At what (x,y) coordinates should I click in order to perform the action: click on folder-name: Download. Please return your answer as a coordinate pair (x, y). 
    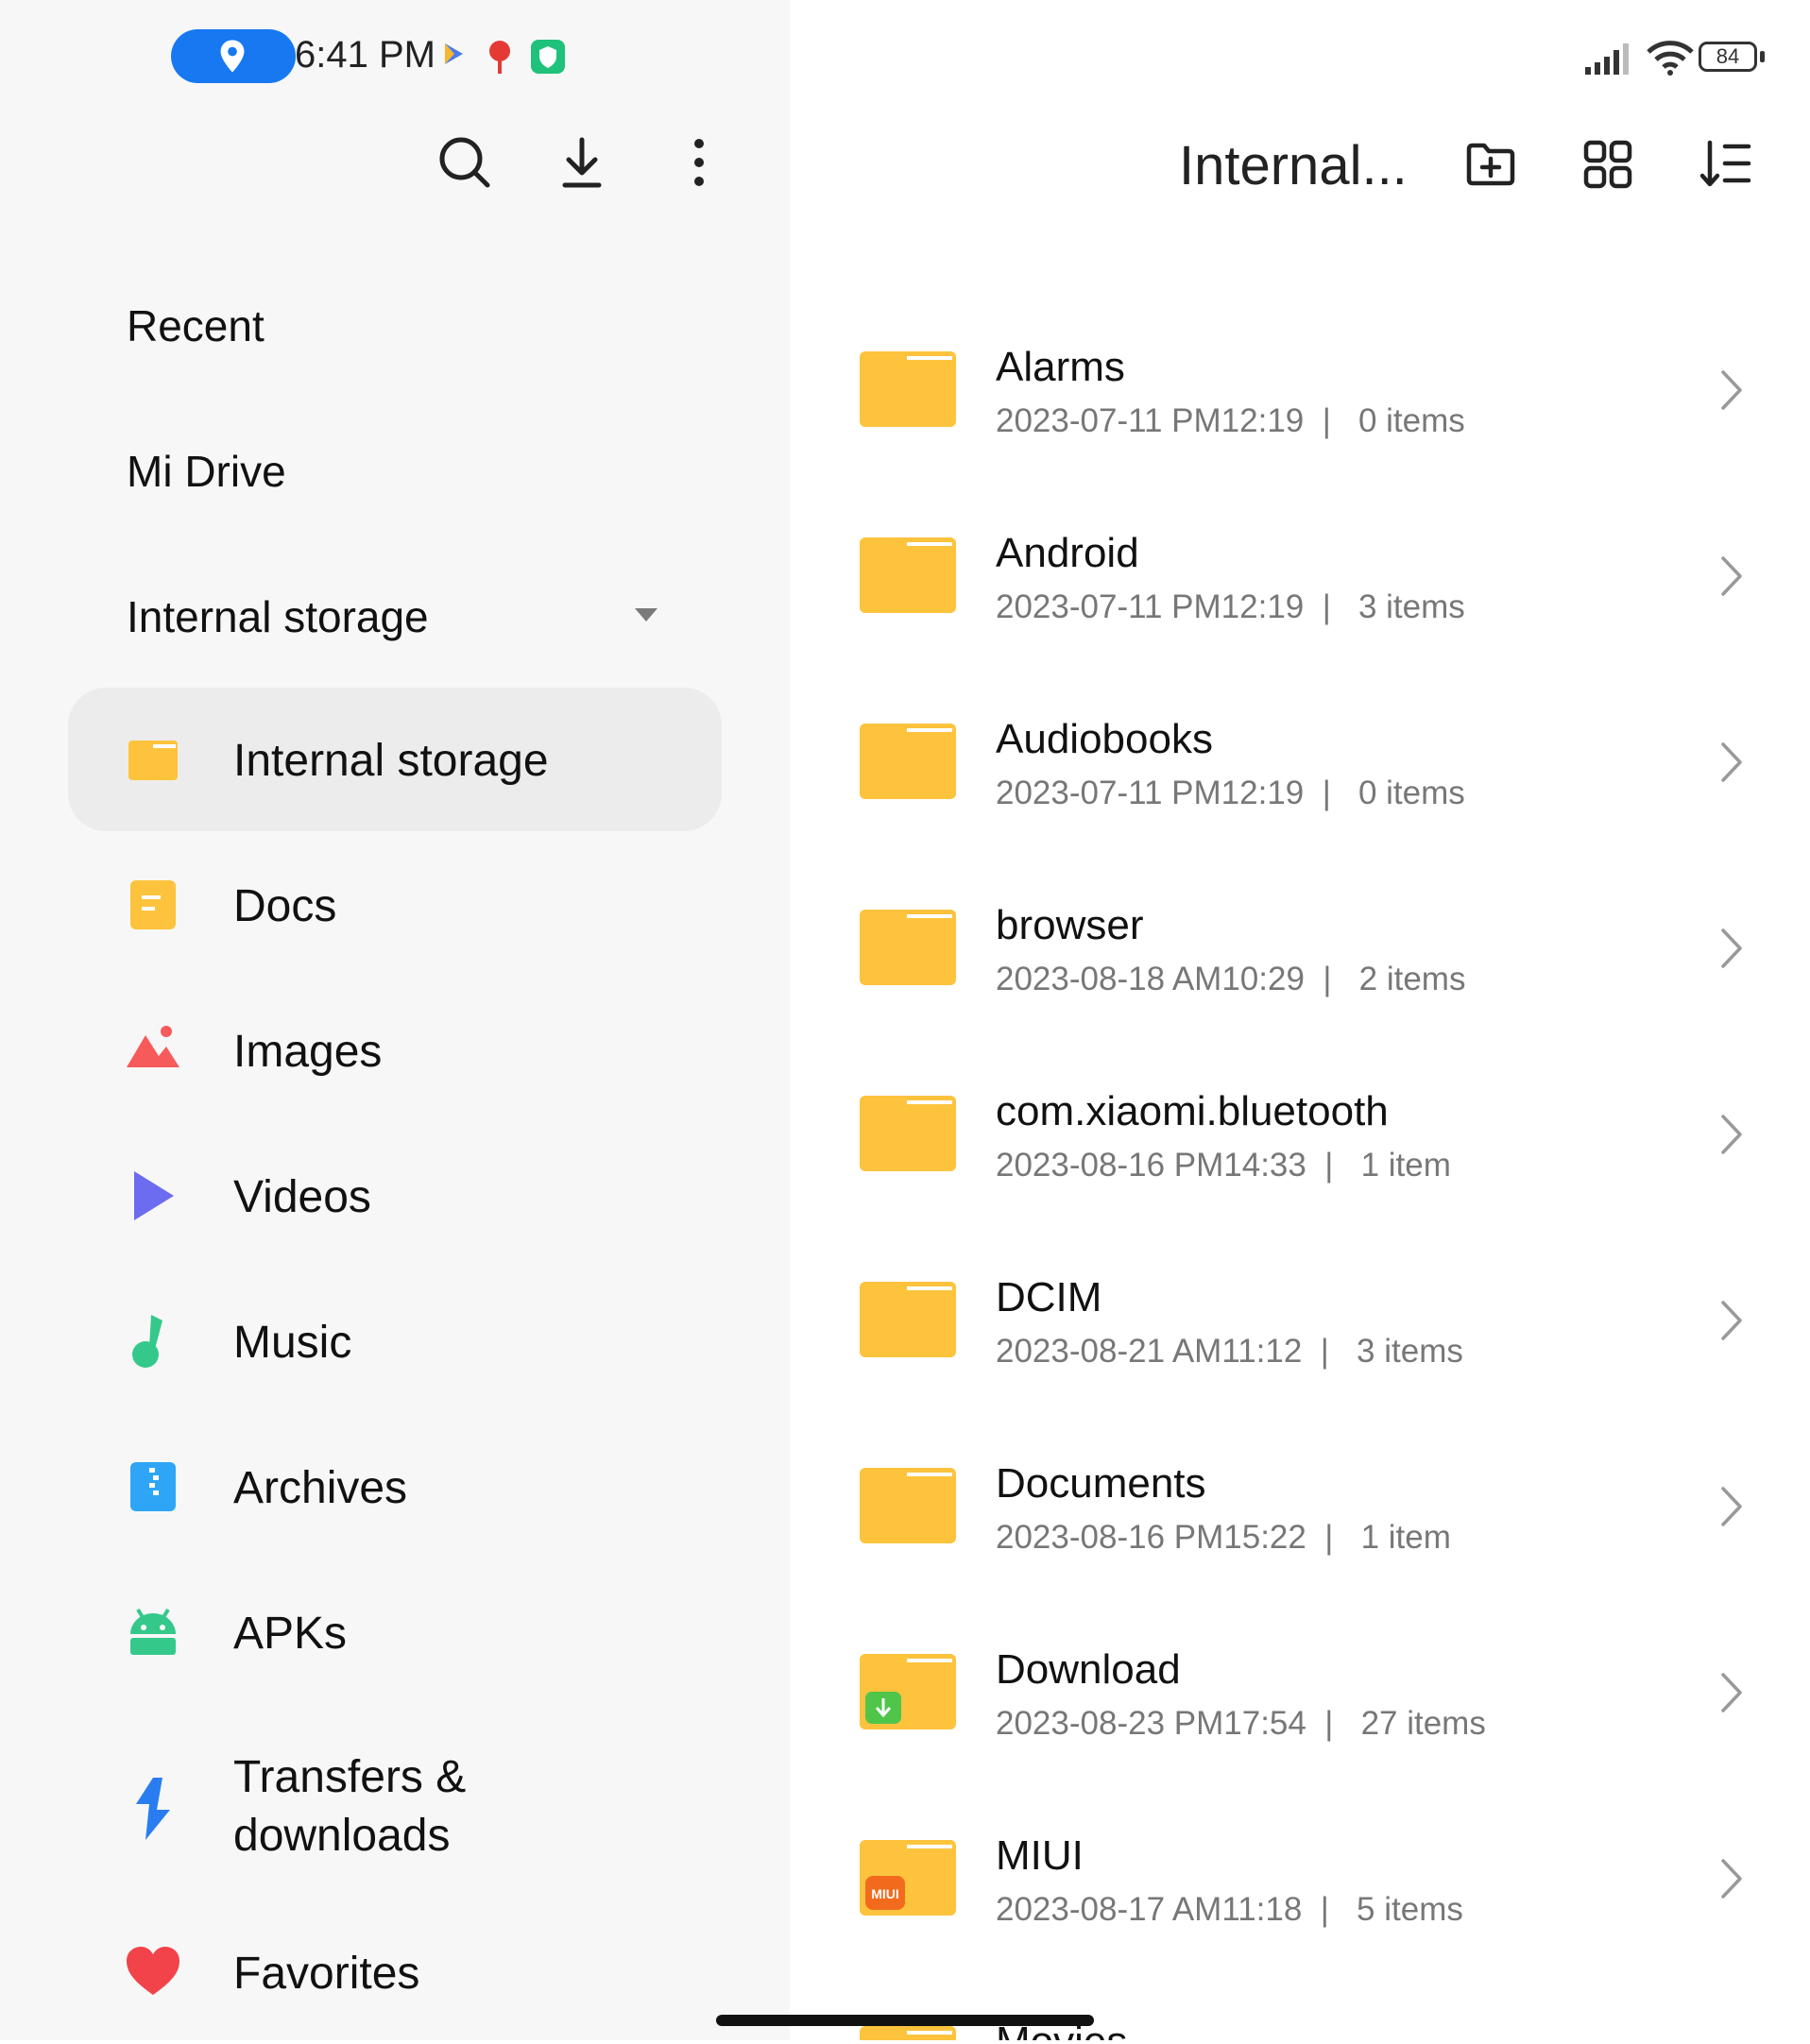
    Looking at the image, I should click on (1088, 1670).